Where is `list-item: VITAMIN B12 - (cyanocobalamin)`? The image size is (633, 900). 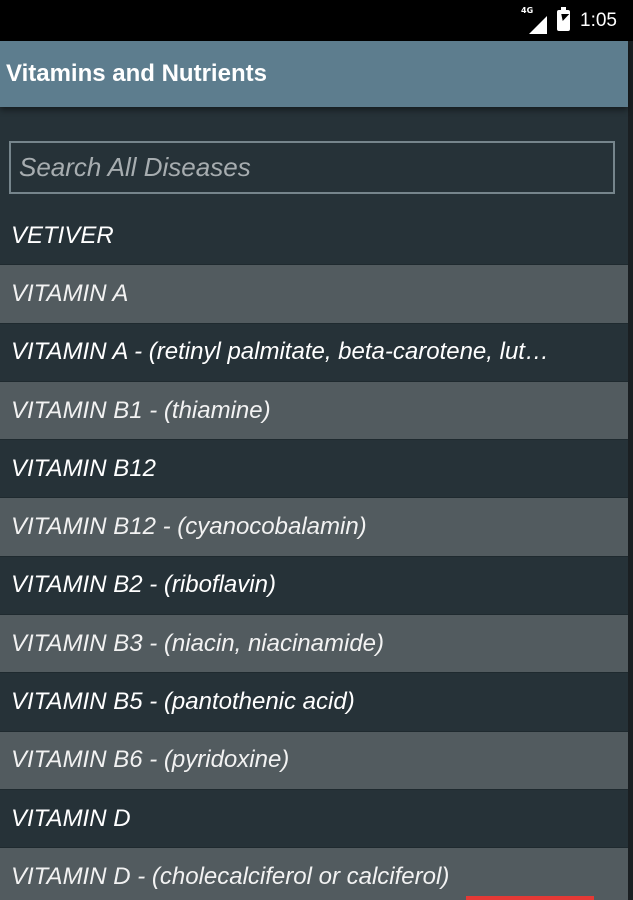 list-item: VITAMIN B12 - (cyanocobalamin) is located at coordinates (314, 527).